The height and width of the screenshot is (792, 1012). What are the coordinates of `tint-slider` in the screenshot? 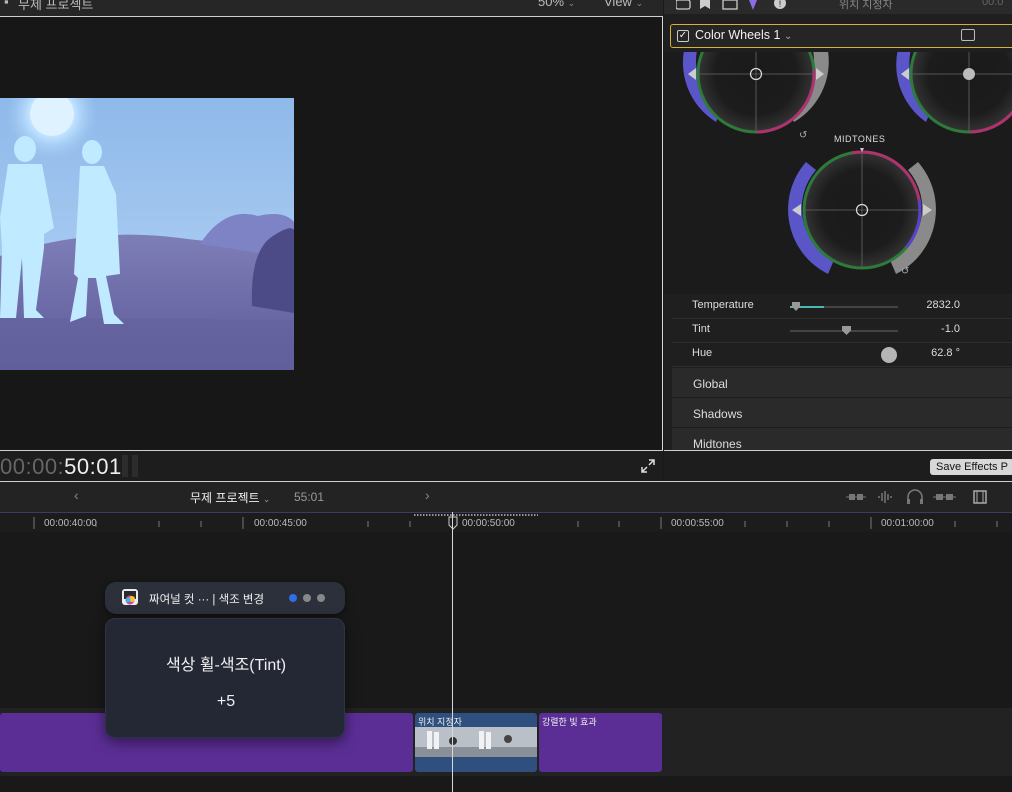 It's located at (844, 330).